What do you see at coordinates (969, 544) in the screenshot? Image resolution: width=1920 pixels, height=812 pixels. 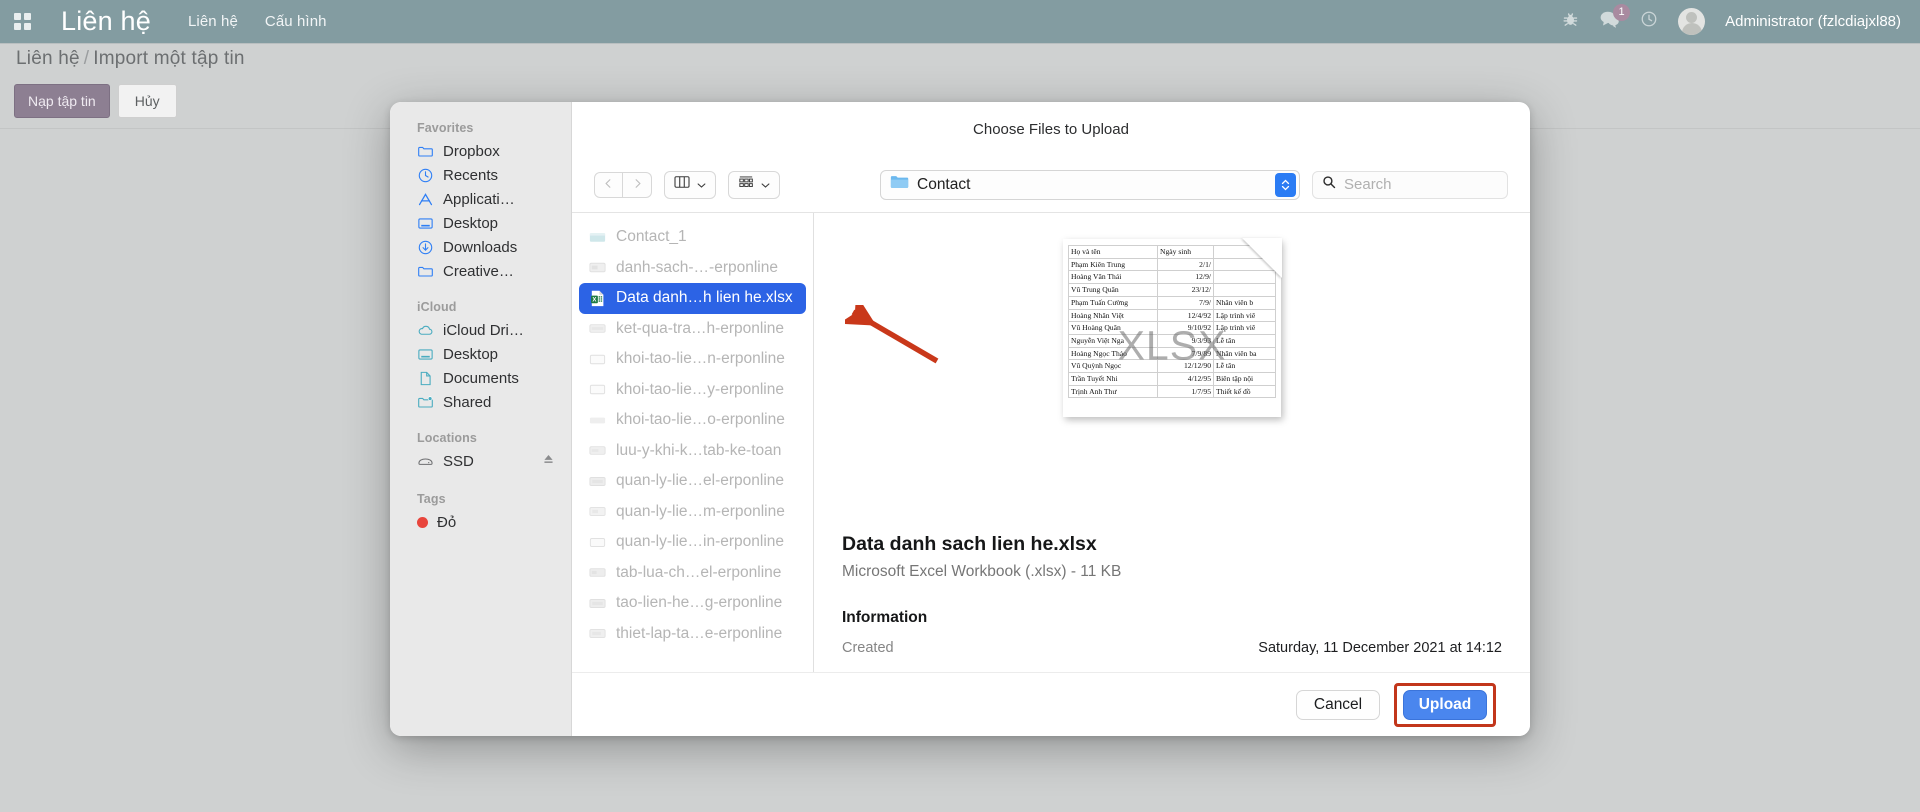 I see `preview-file-name: Data danh sach lien he.xlsx` at bounding box center [969, 544].